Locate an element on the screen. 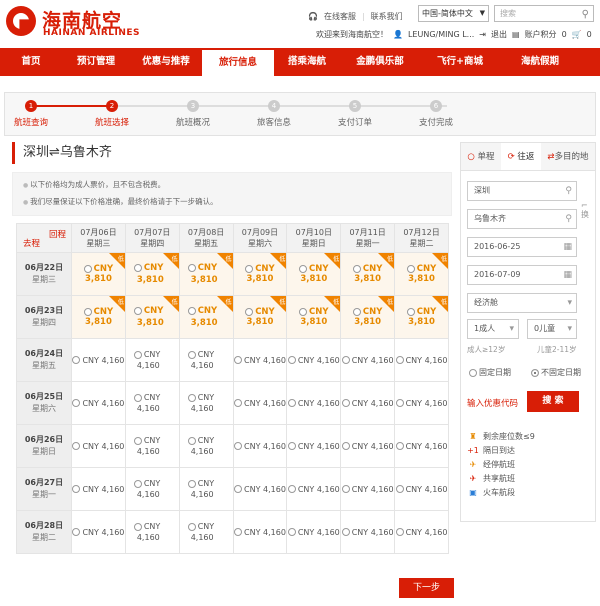 The width and height of the screenshot is (600, 606). col-weekday: 星期五 is located at coordinates (206, 243).